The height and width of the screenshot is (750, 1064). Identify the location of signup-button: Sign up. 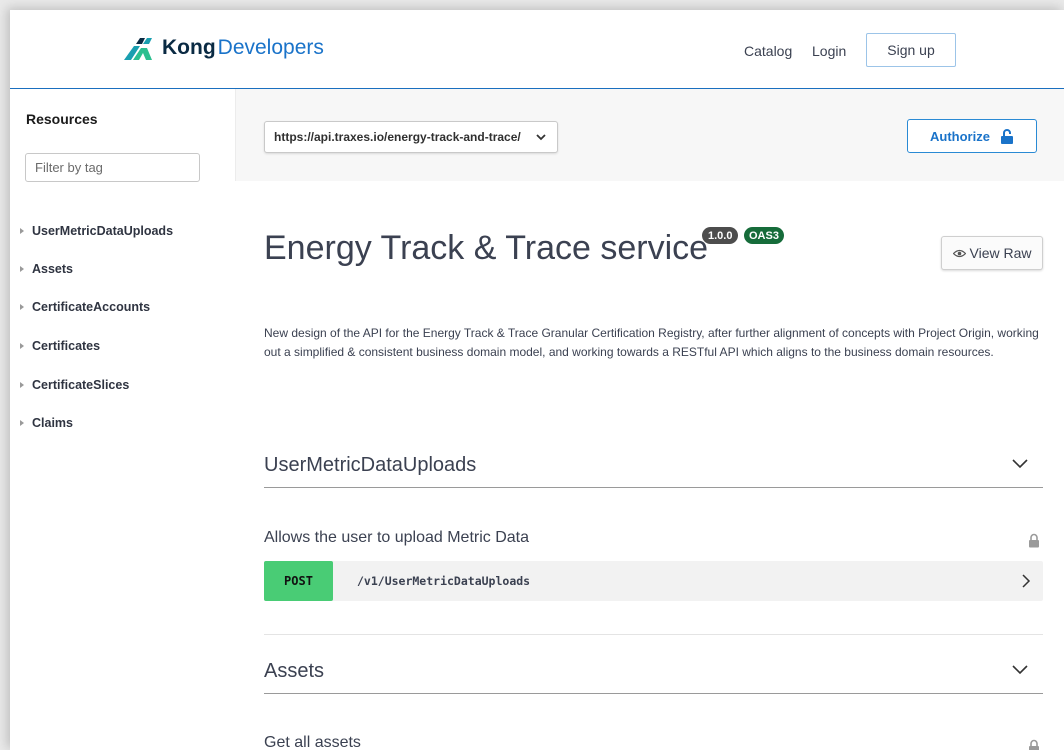
(911, 50).